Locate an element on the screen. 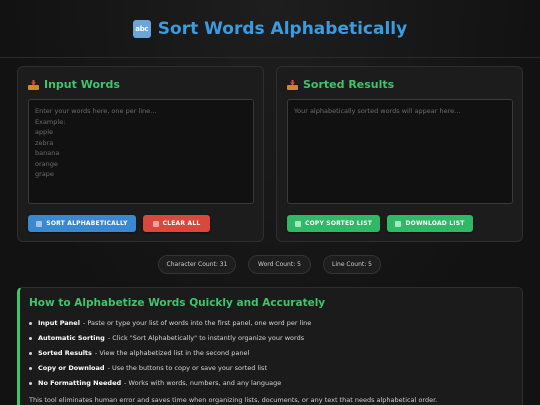  clear-button-label: CLEAR ALL is located at coordinates (181, 223).